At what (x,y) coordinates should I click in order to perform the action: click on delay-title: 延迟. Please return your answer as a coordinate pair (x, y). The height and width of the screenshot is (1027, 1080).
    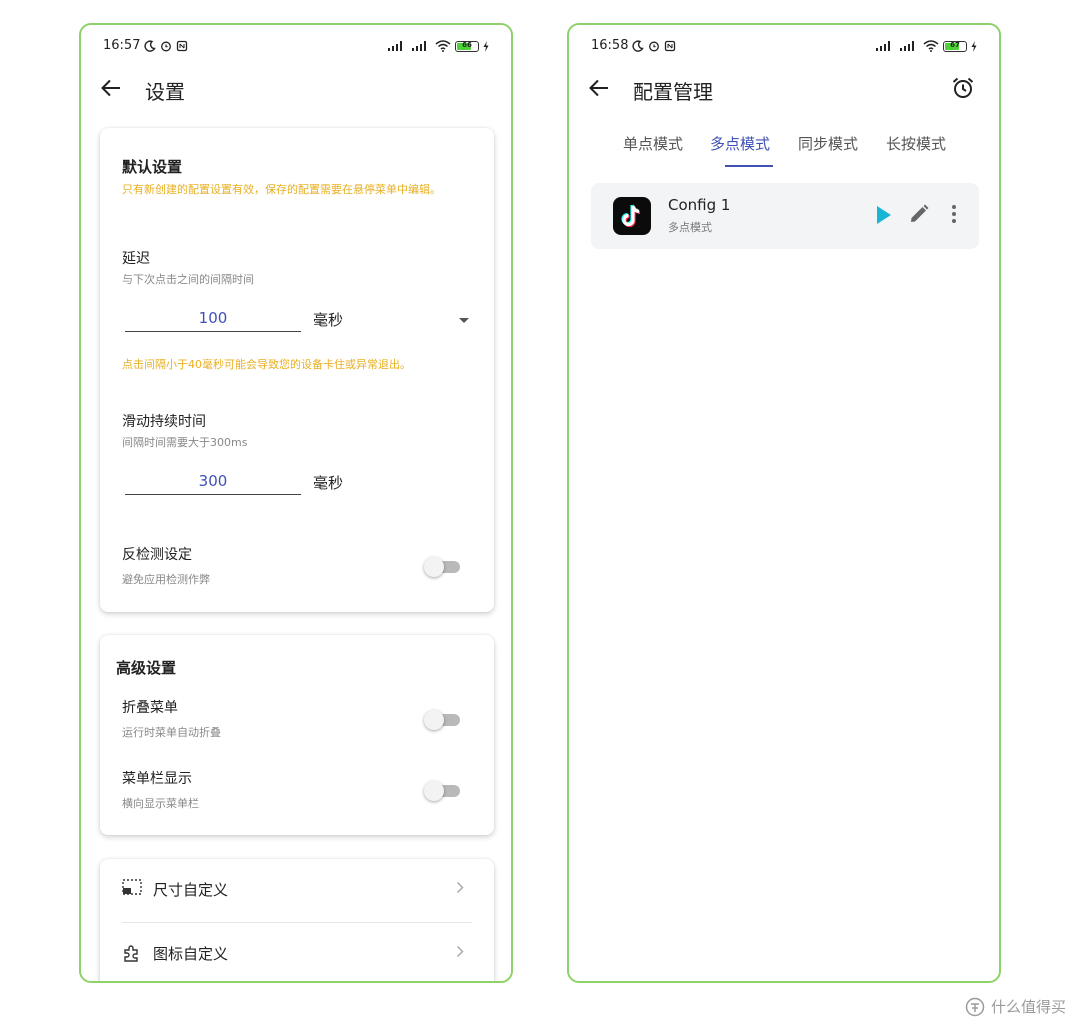
    Looking at the image, I should click on (136, 259).